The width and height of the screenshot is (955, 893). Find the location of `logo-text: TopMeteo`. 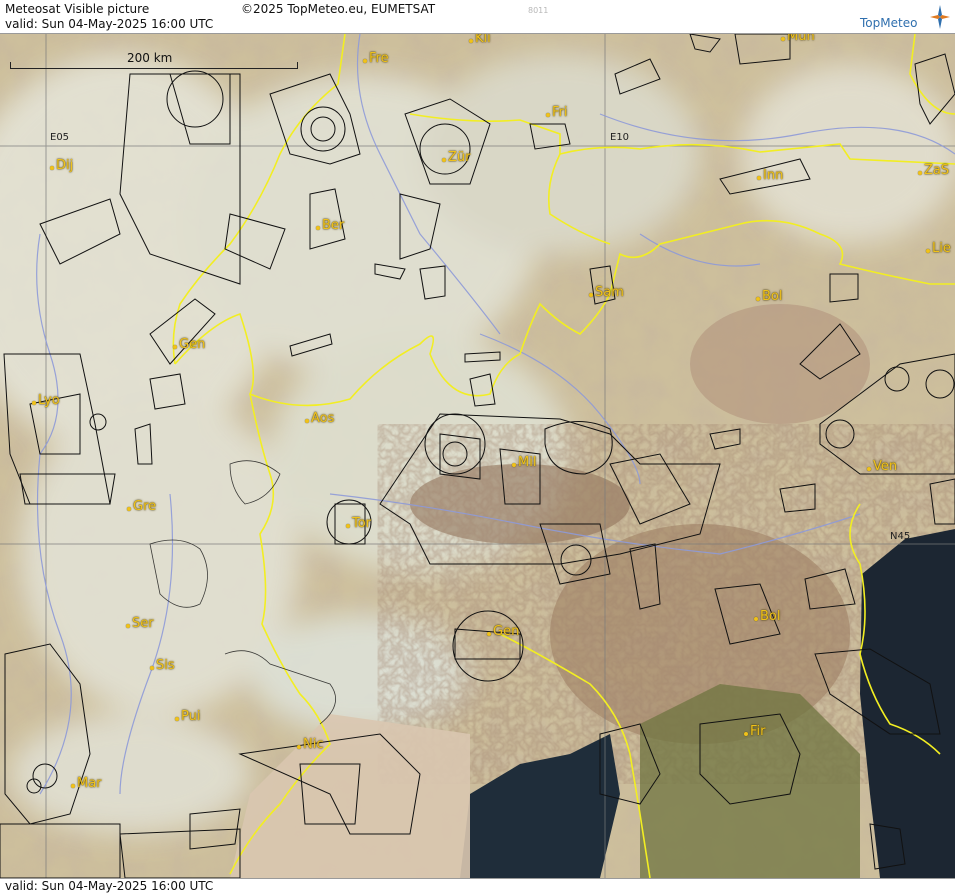

logo-text: TopMeteo is located at coordinates (889, 23).